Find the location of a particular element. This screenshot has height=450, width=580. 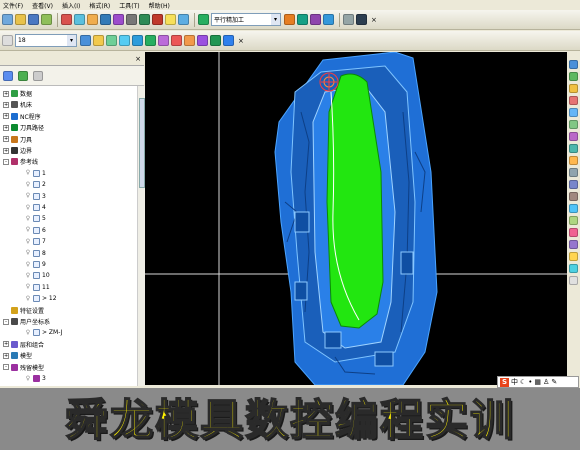

import-icon is located at coordinates (46, 19).